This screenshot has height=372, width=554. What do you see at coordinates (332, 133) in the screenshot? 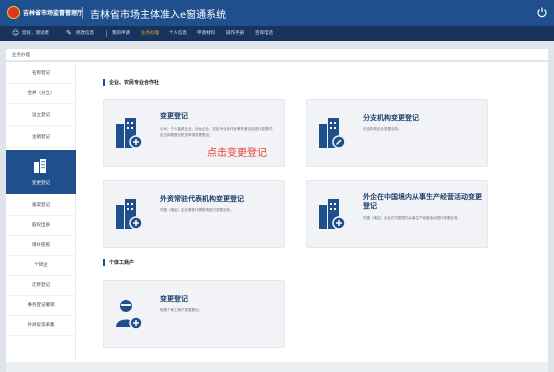
I see `building-edit-icon` at bounding box center [332, 133].